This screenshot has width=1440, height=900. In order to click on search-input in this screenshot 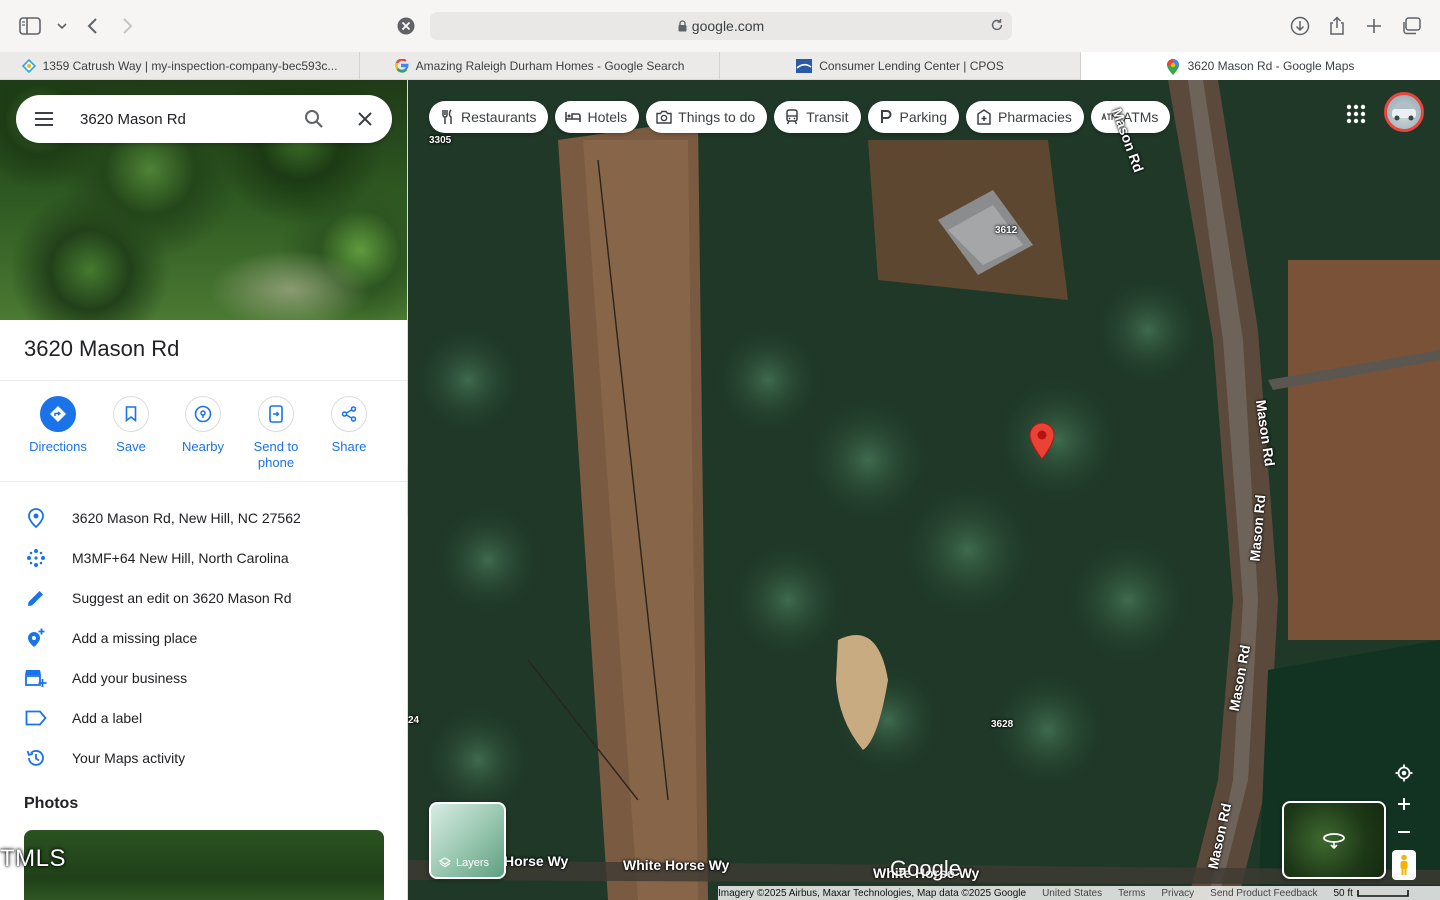, I will do `click(185, 119)`.